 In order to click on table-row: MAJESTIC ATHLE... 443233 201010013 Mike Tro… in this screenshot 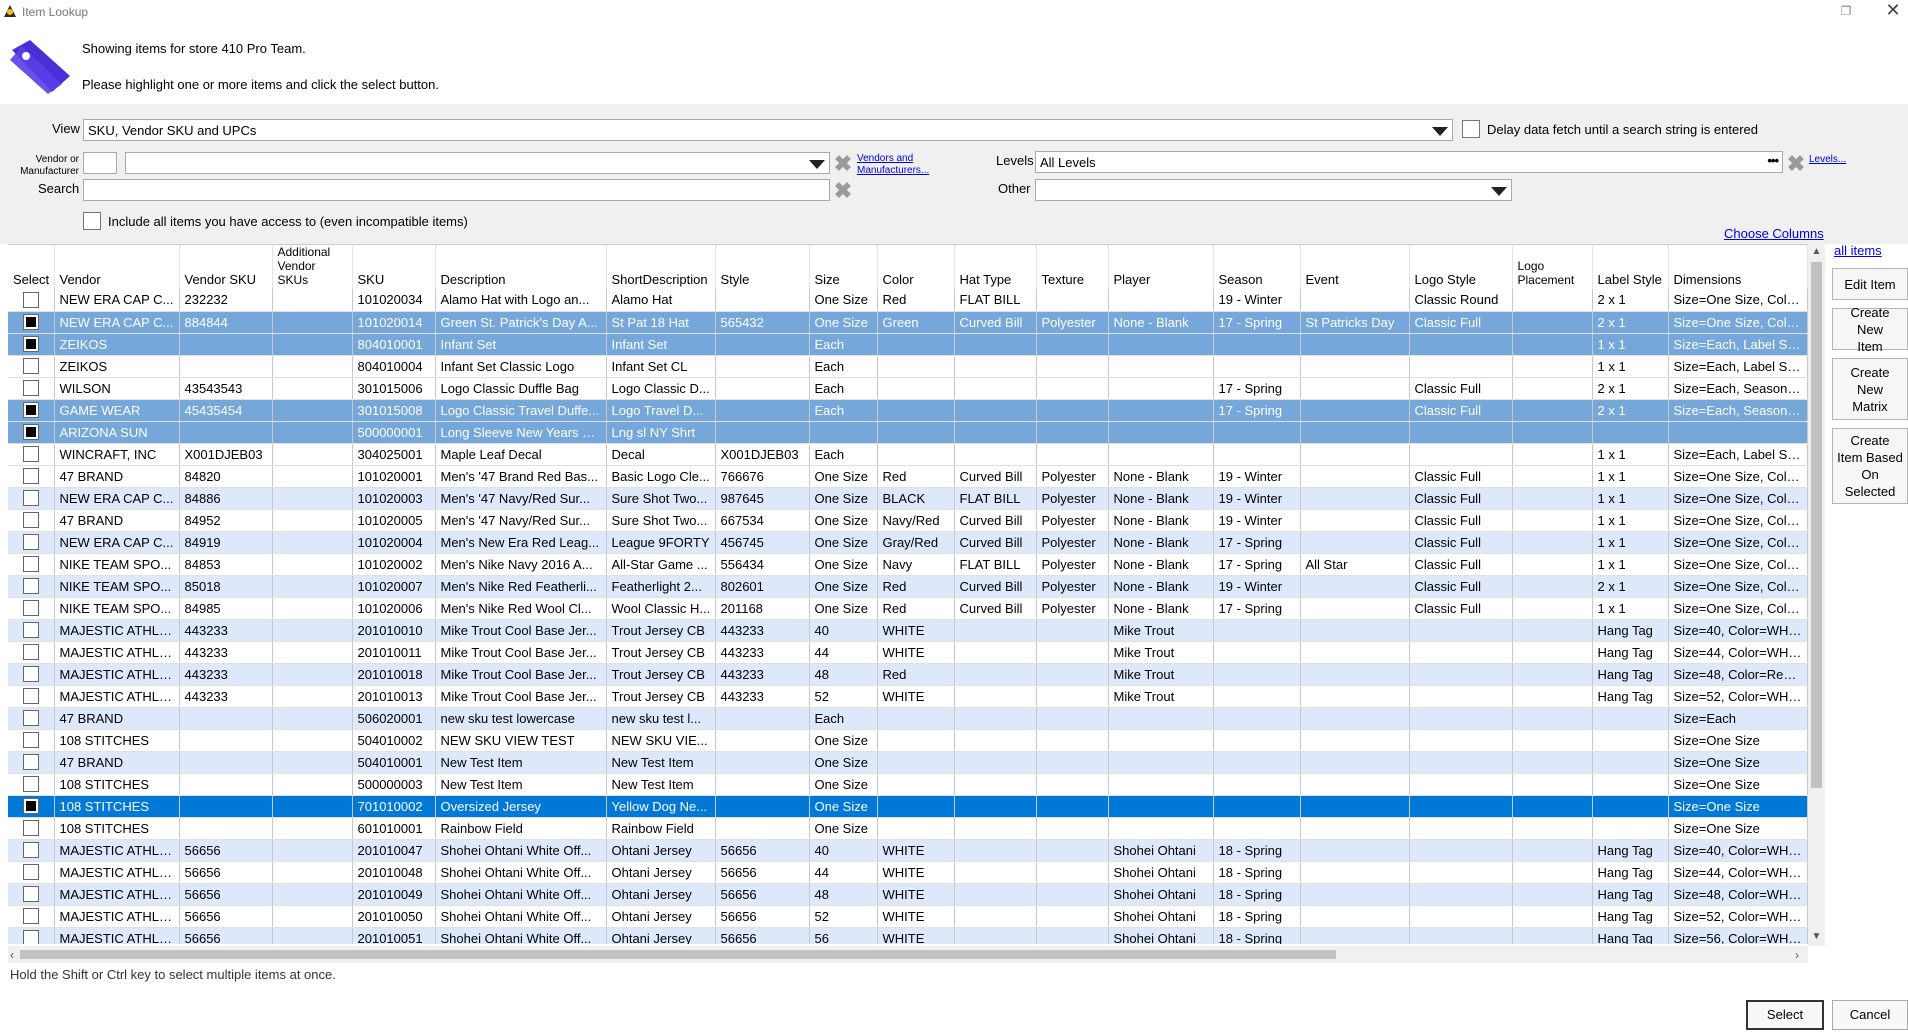, I will do `click(908, 696)`.